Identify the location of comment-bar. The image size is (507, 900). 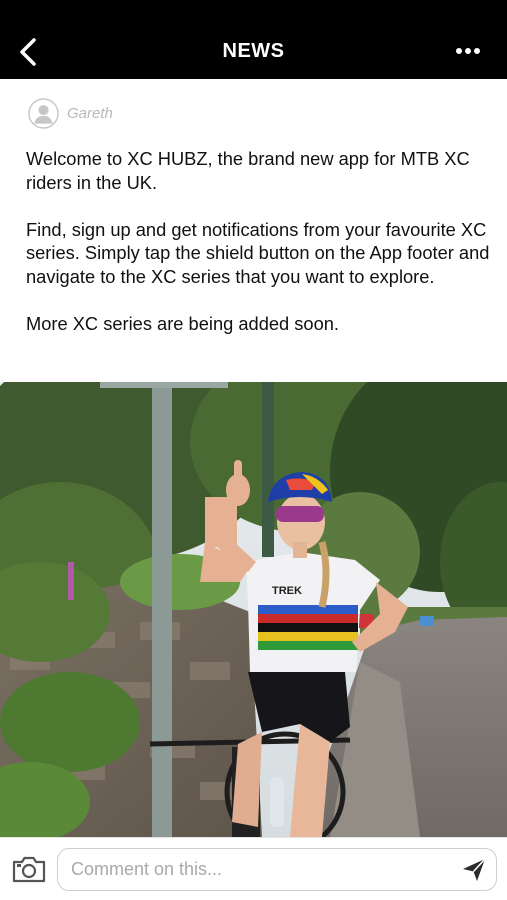
(253, 868).